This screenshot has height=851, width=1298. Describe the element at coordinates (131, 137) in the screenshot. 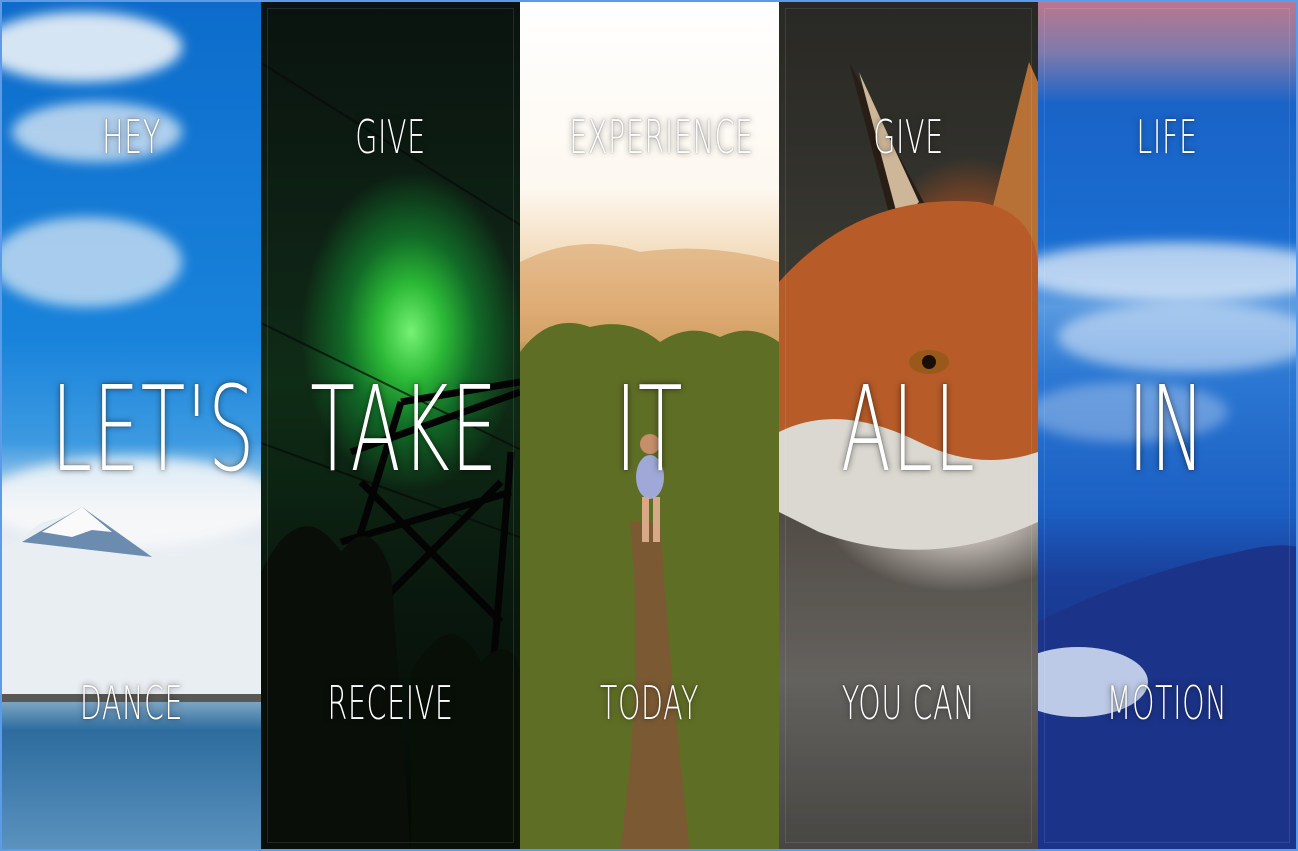

I see `panel-top-word: HEY` at that location.